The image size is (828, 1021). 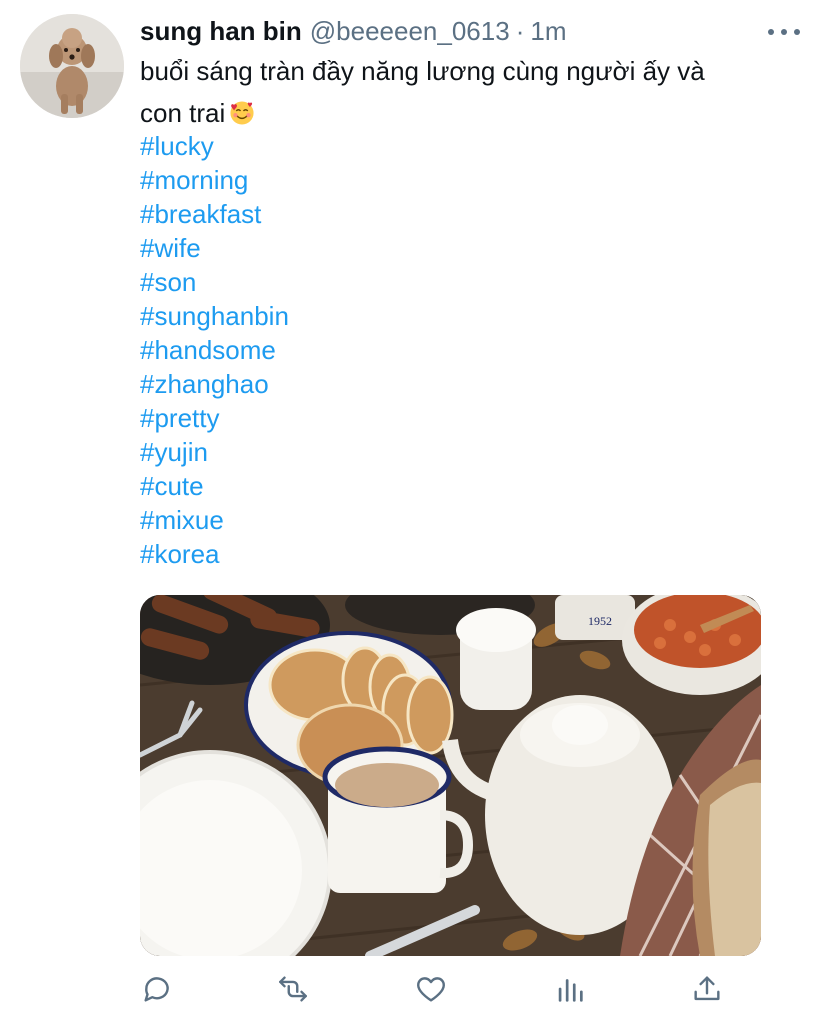 I want to click on hashtag-link: #cute, so click(x=214, y=486).